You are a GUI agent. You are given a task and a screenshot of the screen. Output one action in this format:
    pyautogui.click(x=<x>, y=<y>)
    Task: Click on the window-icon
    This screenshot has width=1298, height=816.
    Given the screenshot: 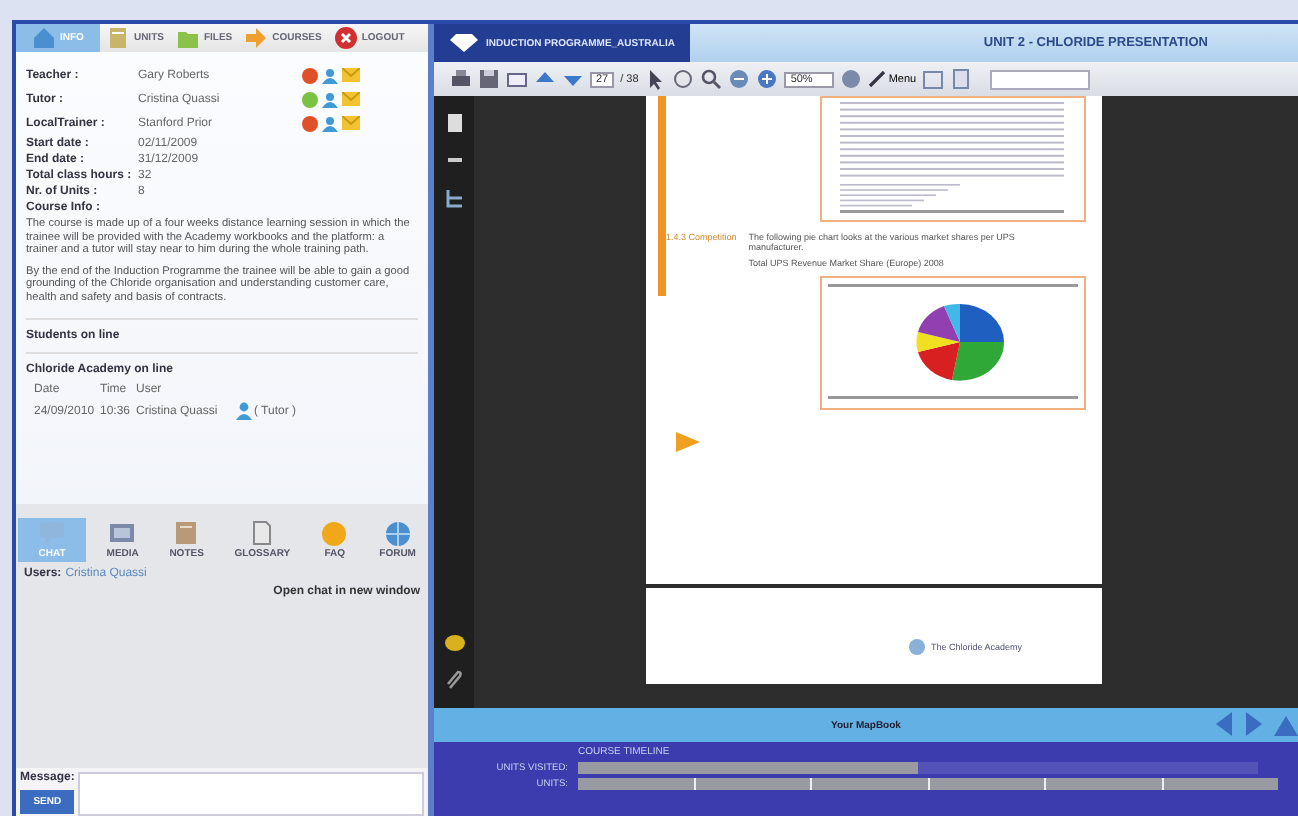 What is the action you would take?
    pyautogui.click(x=933, y=79)
    